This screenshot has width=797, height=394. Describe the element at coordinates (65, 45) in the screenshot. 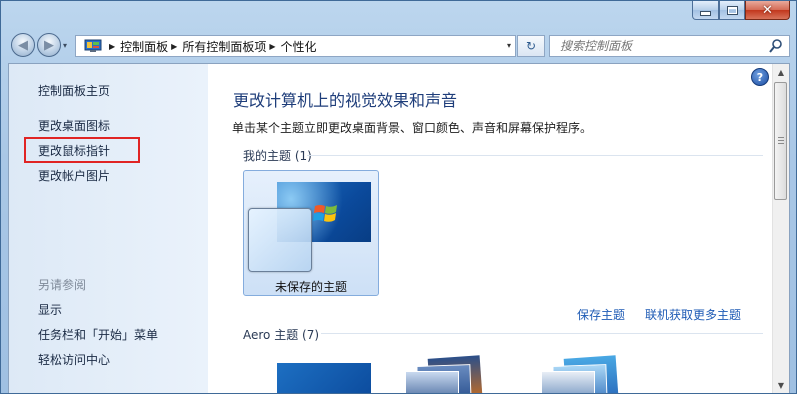

I see `recent-pages-dropdown: ▾` at that location.